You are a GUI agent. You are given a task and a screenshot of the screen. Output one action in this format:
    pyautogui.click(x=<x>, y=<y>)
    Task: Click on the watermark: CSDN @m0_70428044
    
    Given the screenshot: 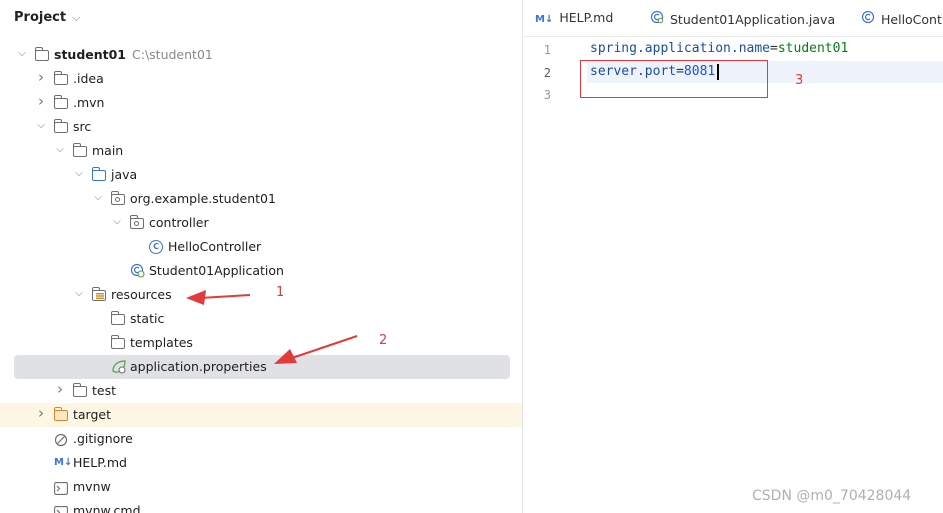 What is the action you would take?
    pyautogui.click(x=832, y=496)
    